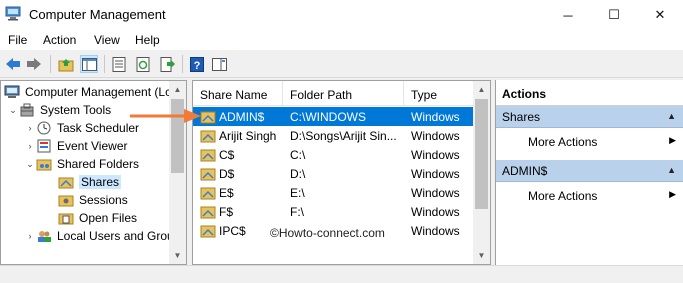 This screenshot has width=683, height=283. Describe the element at coordinates (103, 200) in the screenshot. I see `tree-item-label: Sessions` at that location.